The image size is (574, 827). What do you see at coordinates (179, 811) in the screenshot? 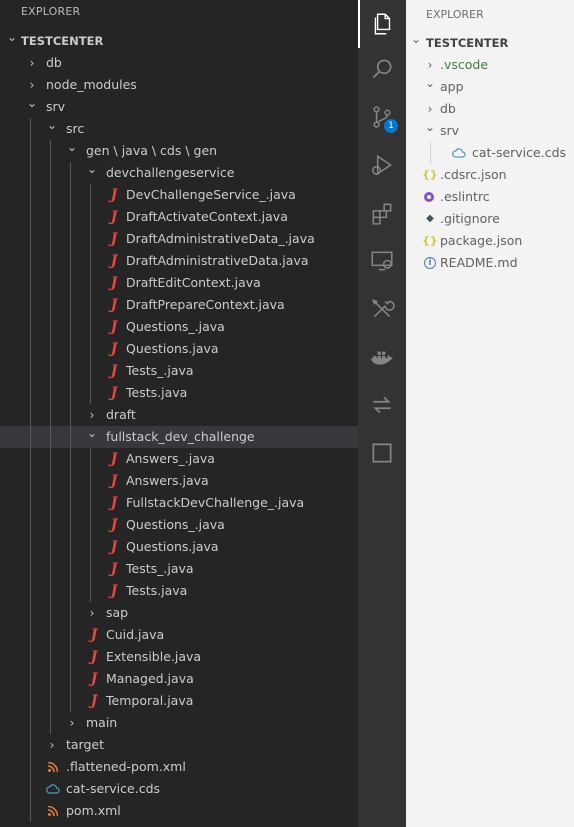
I see `file-row-pom-xml: pom.xml` at bounding box center [179, 811].